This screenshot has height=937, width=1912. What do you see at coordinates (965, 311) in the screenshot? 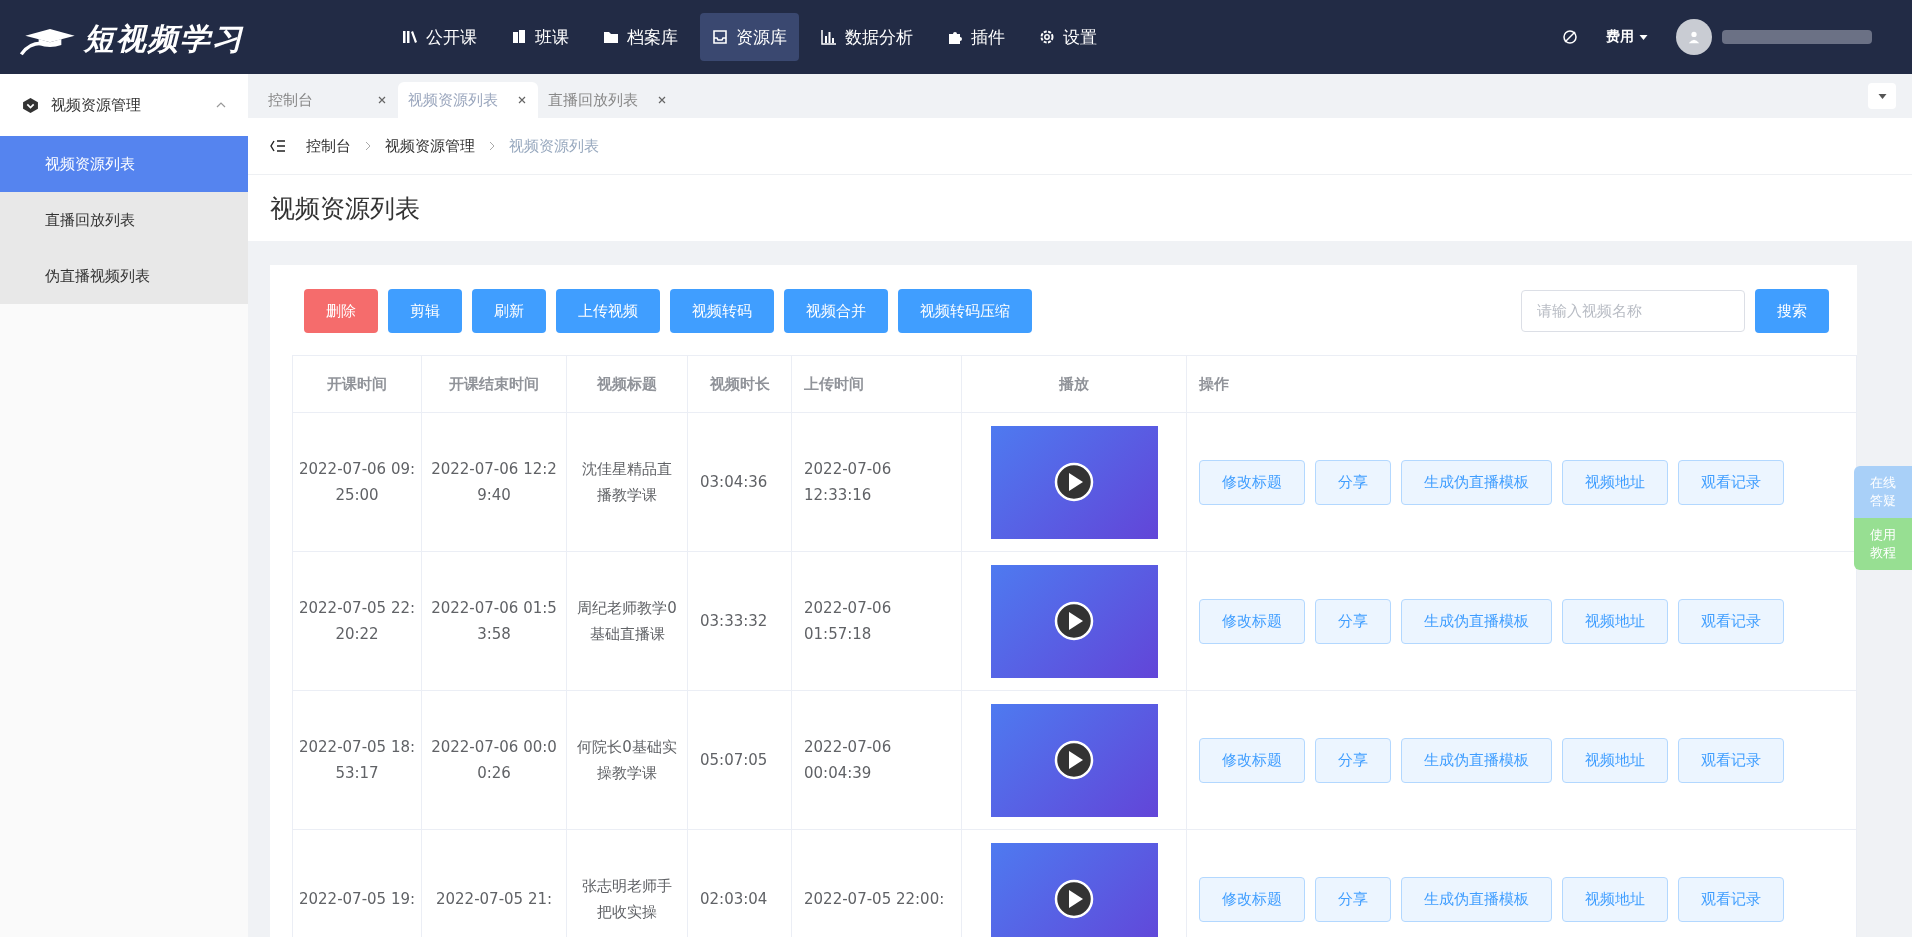
I see `toolbar-button: 视频转码压缩` at bounding box center [965, 311].